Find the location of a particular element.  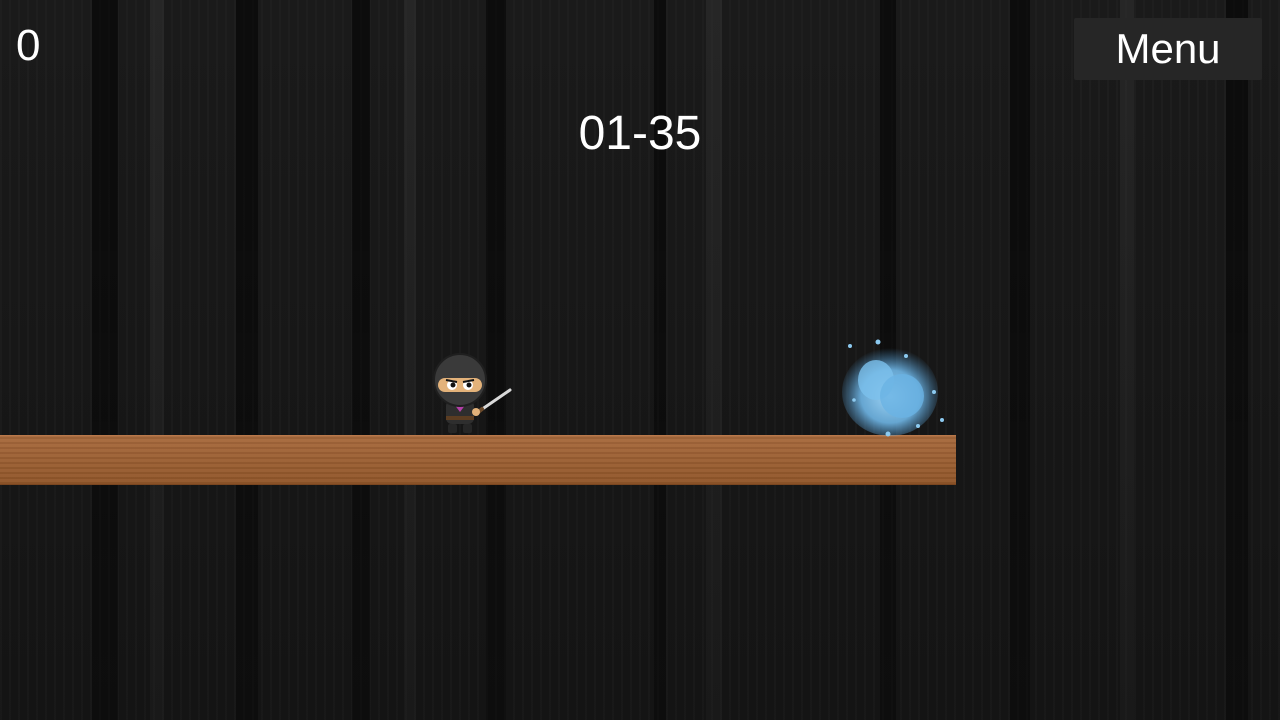

level-timer: 01-35 is located at coordinates (640, 133).